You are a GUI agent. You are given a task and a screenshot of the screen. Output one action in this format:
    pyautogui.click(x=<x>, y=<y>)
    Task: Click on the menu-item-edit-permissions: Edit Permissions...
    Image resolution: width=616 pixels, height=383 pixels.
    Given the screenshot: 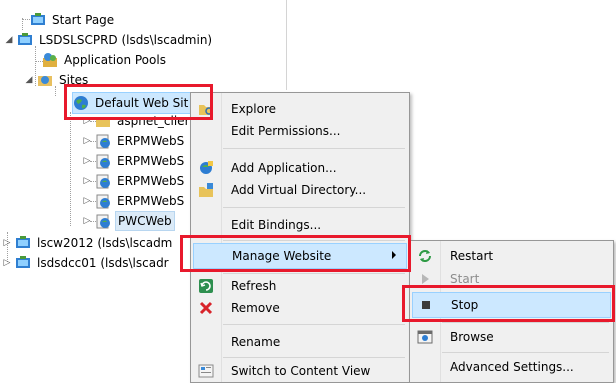 What is the action you would take?
    pyautogui.click(x=300, y=131)
    